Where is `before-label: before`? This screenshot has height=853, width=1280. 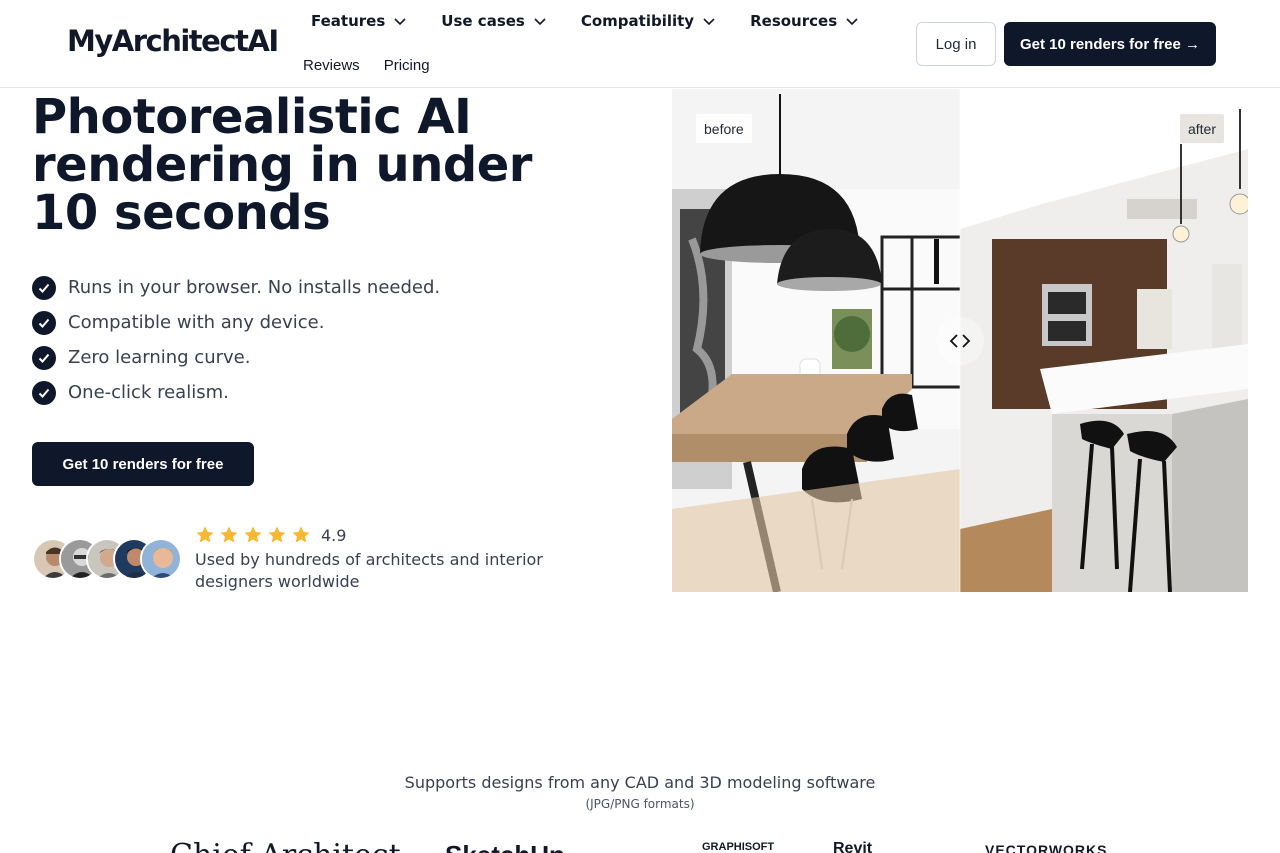
before-label: before is located at coordinates (724, 128).